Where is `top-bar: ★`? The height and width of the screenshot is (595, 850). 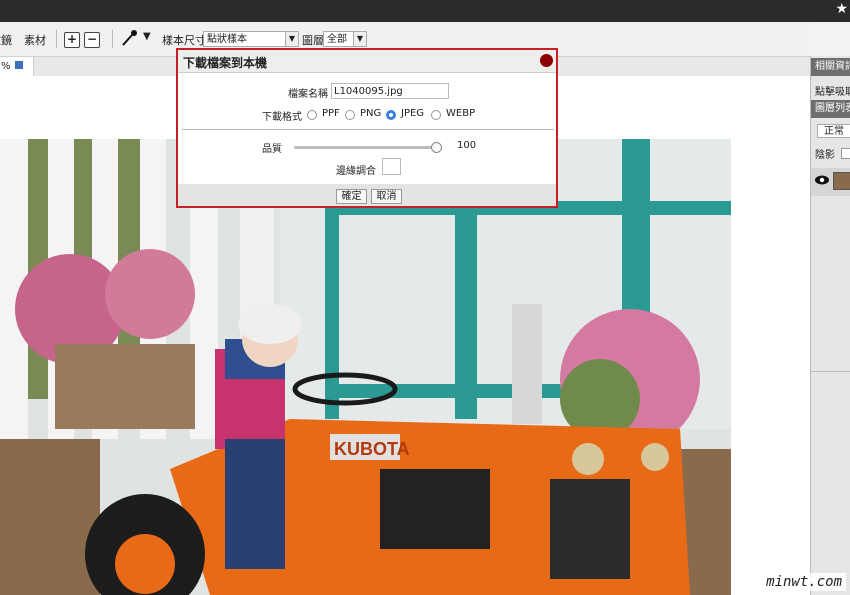
top-bar: ★ is located at coordinates (425, 11).